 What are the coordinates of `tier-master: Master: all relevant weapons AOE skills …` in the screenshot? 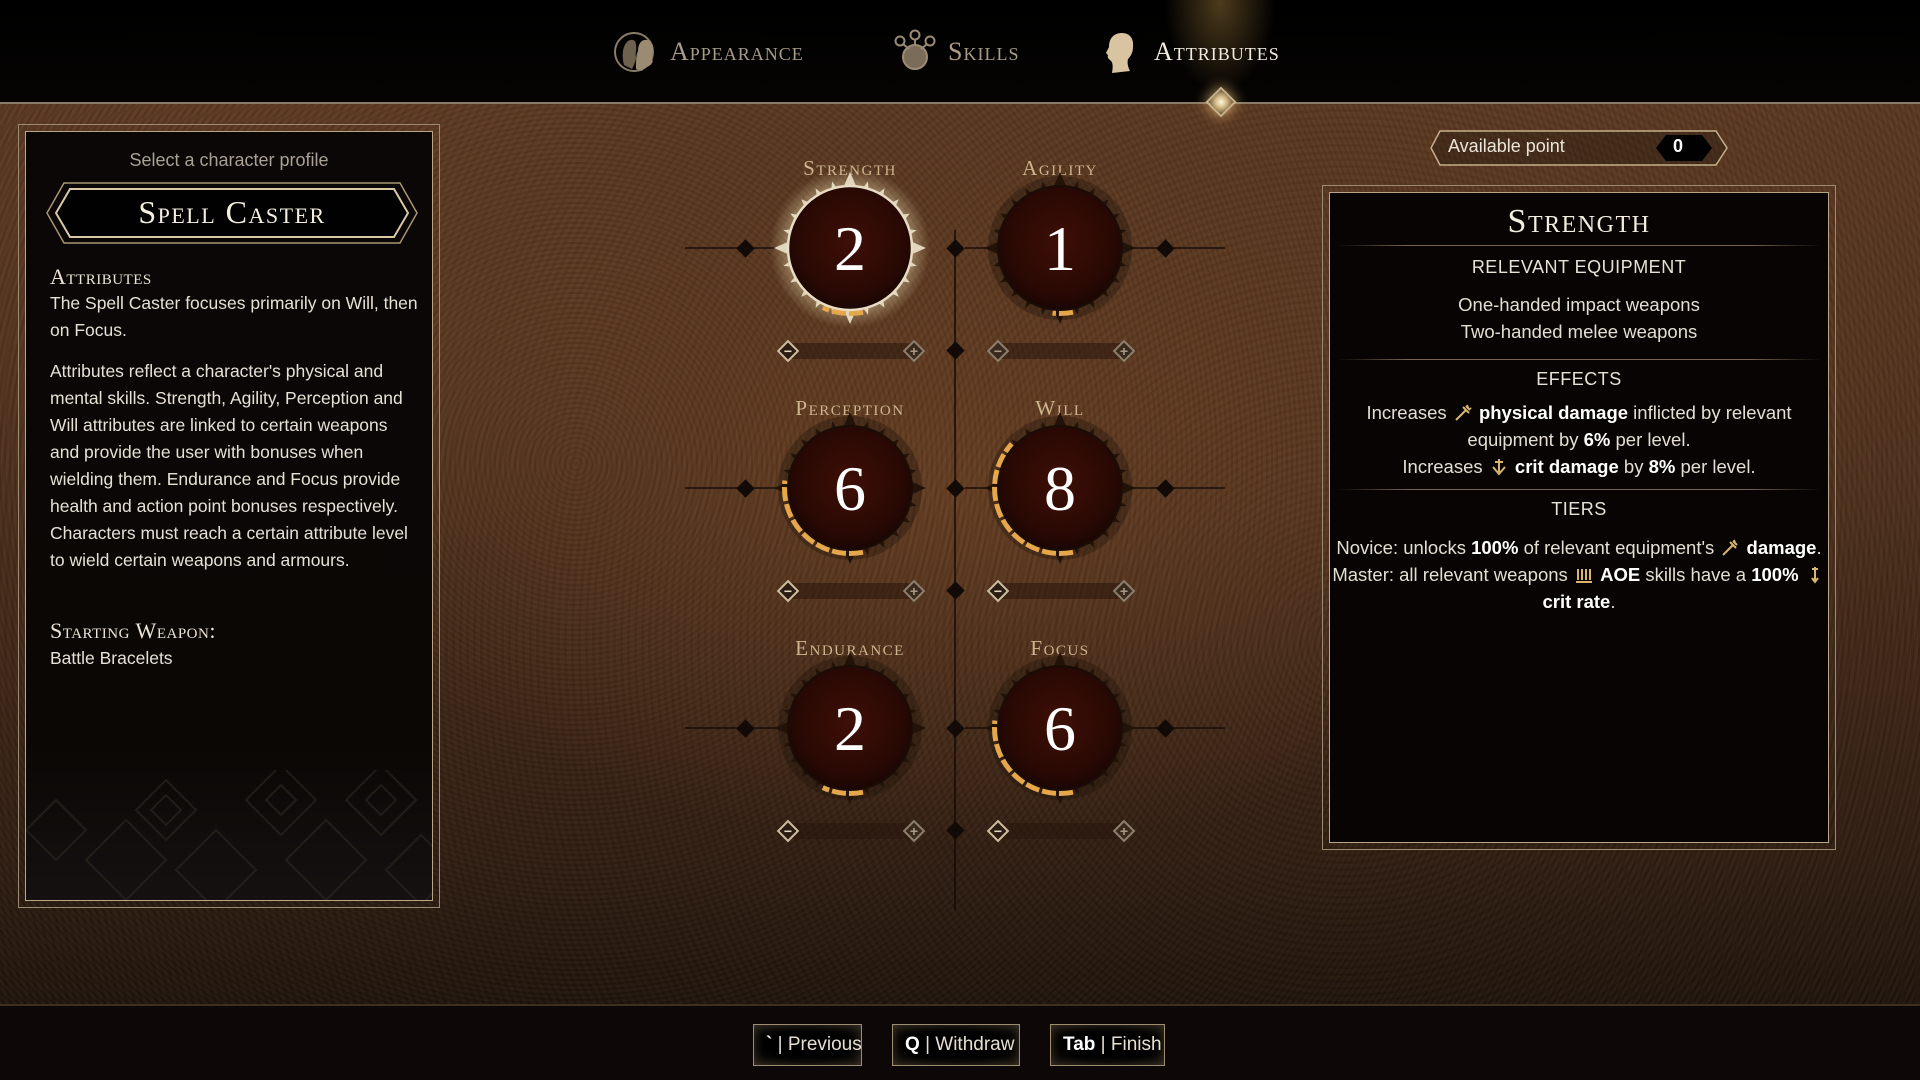 It's located at (1579, 574).